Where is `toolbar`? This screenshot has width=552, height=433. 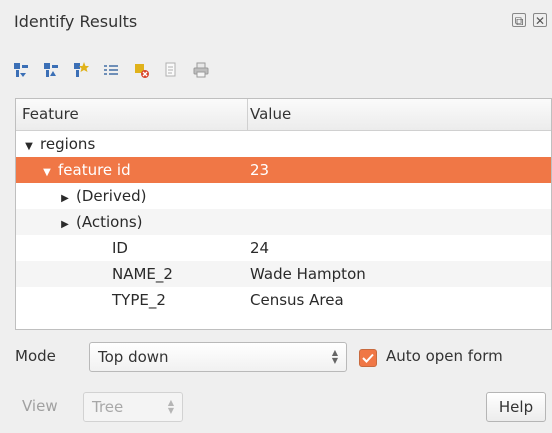
toolbar is located at coordinates (111, 70).